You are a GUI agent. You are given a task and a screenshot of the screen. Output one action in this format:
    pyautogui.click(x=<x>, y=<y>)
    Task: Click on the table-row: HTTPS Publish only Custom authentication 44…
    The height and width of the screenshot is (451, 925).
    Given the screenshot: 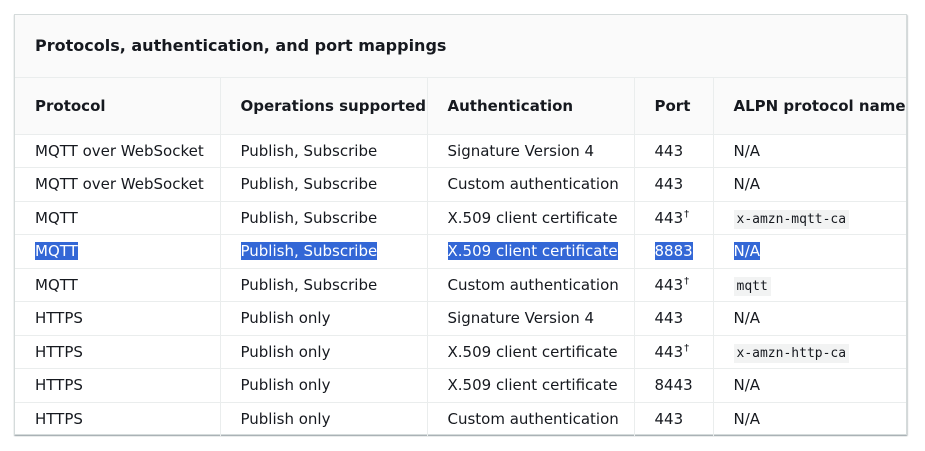 What is the action you would take?
    pyautogui.click(x=460, y=419)
    